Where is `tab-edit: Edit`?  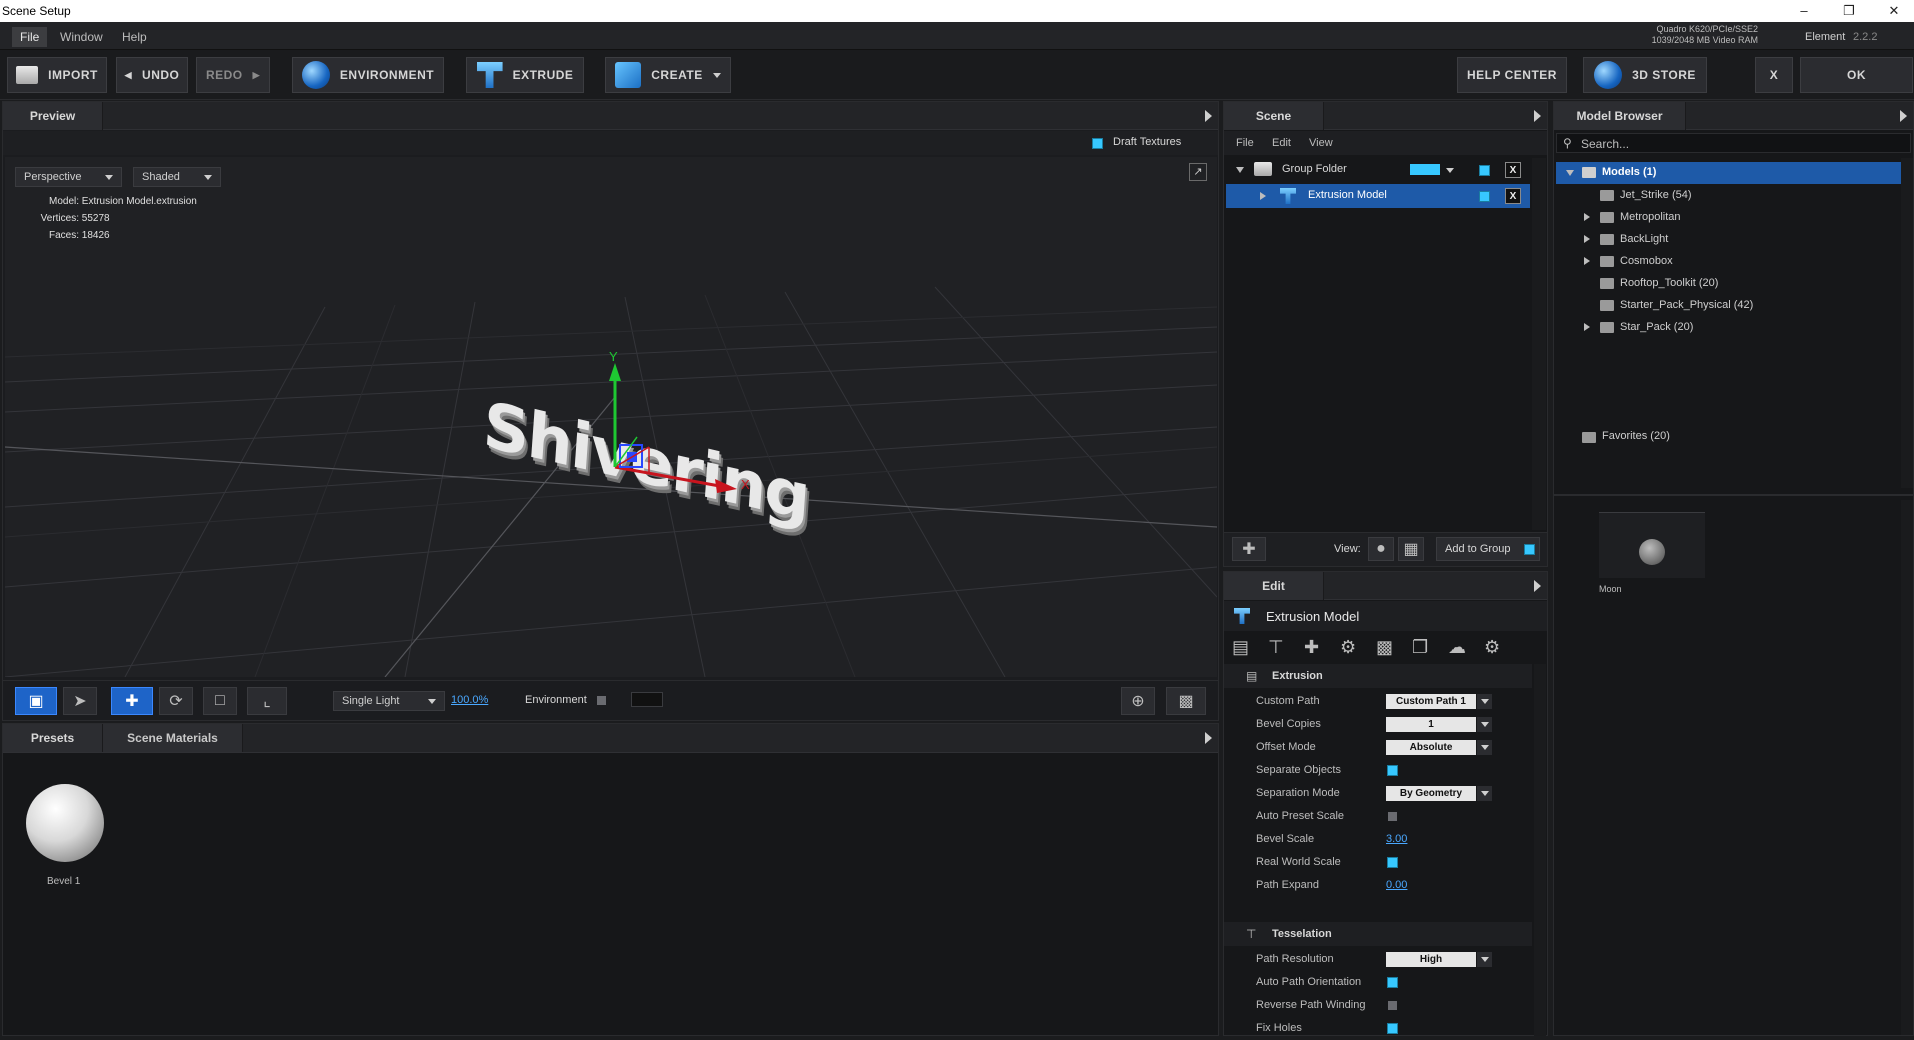
tab-edit: Edit is located at coordinates (1274, 586).